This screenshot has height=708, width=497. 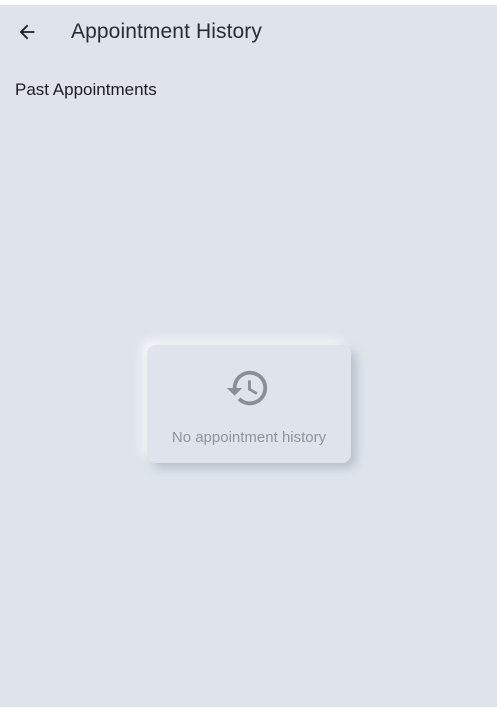 I want to click on section-title-past-appointments: Past Appointments, so click(x=86, y=89).